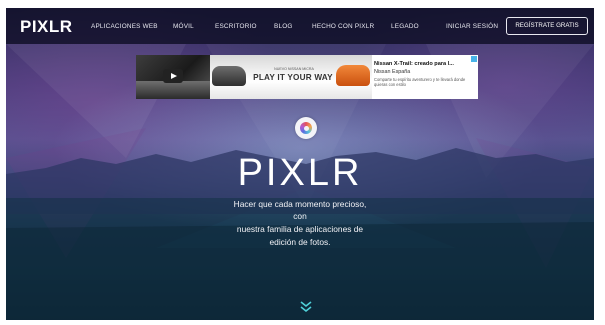 This screenshot has width=605, height=325. What do you see at coordinates (392, 72) in the screenshot?
I see `ad-brand: Nissan España` at bounding box center [392, 72].